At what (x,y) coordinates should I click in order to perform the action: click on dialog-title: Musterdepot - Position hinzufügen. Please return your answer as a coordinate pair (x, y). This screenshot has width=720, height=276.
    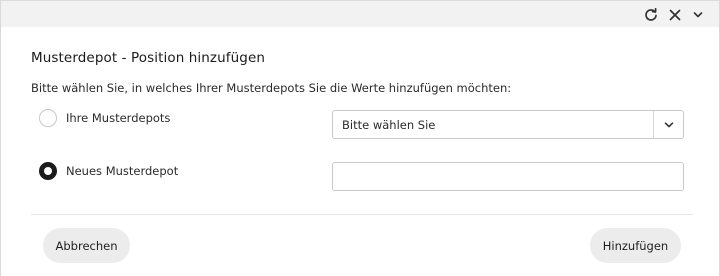
    Looking at the image, I should click on (148, 58).